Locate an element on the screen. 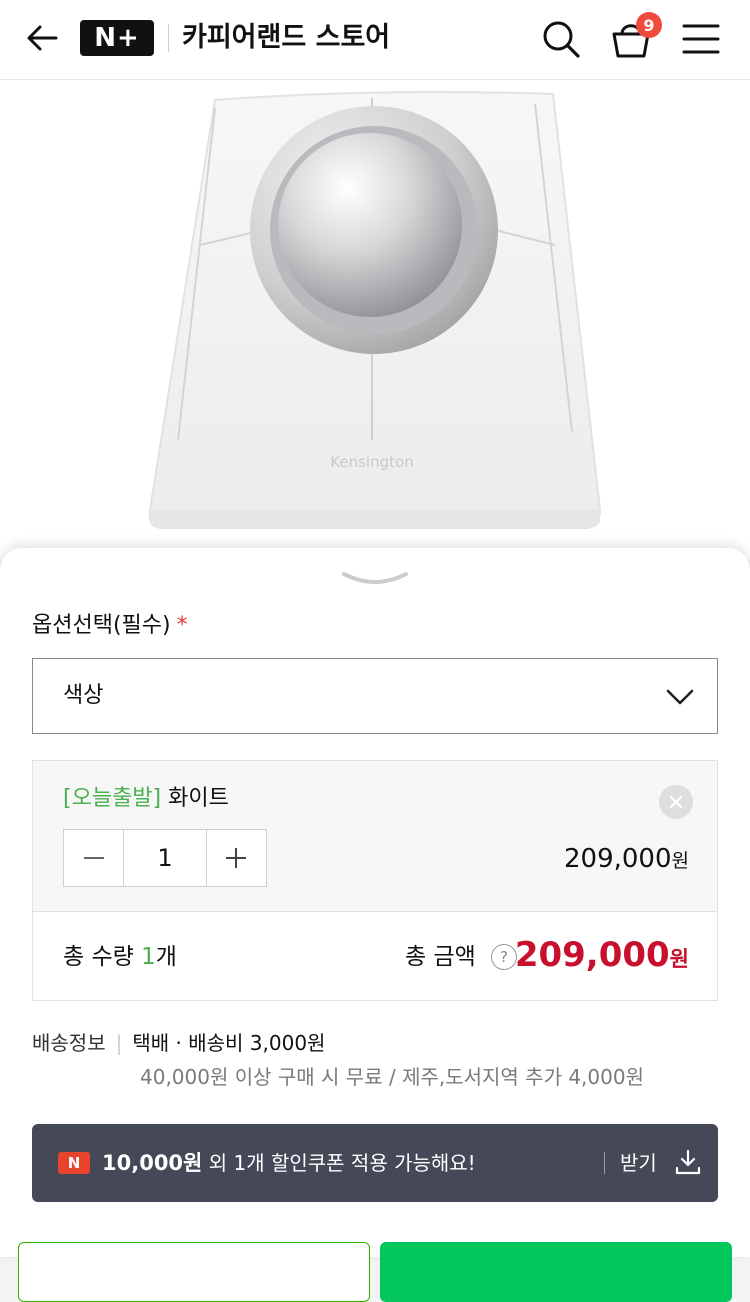  total-quantity-value: 1 is located at coordinates (148, 957).